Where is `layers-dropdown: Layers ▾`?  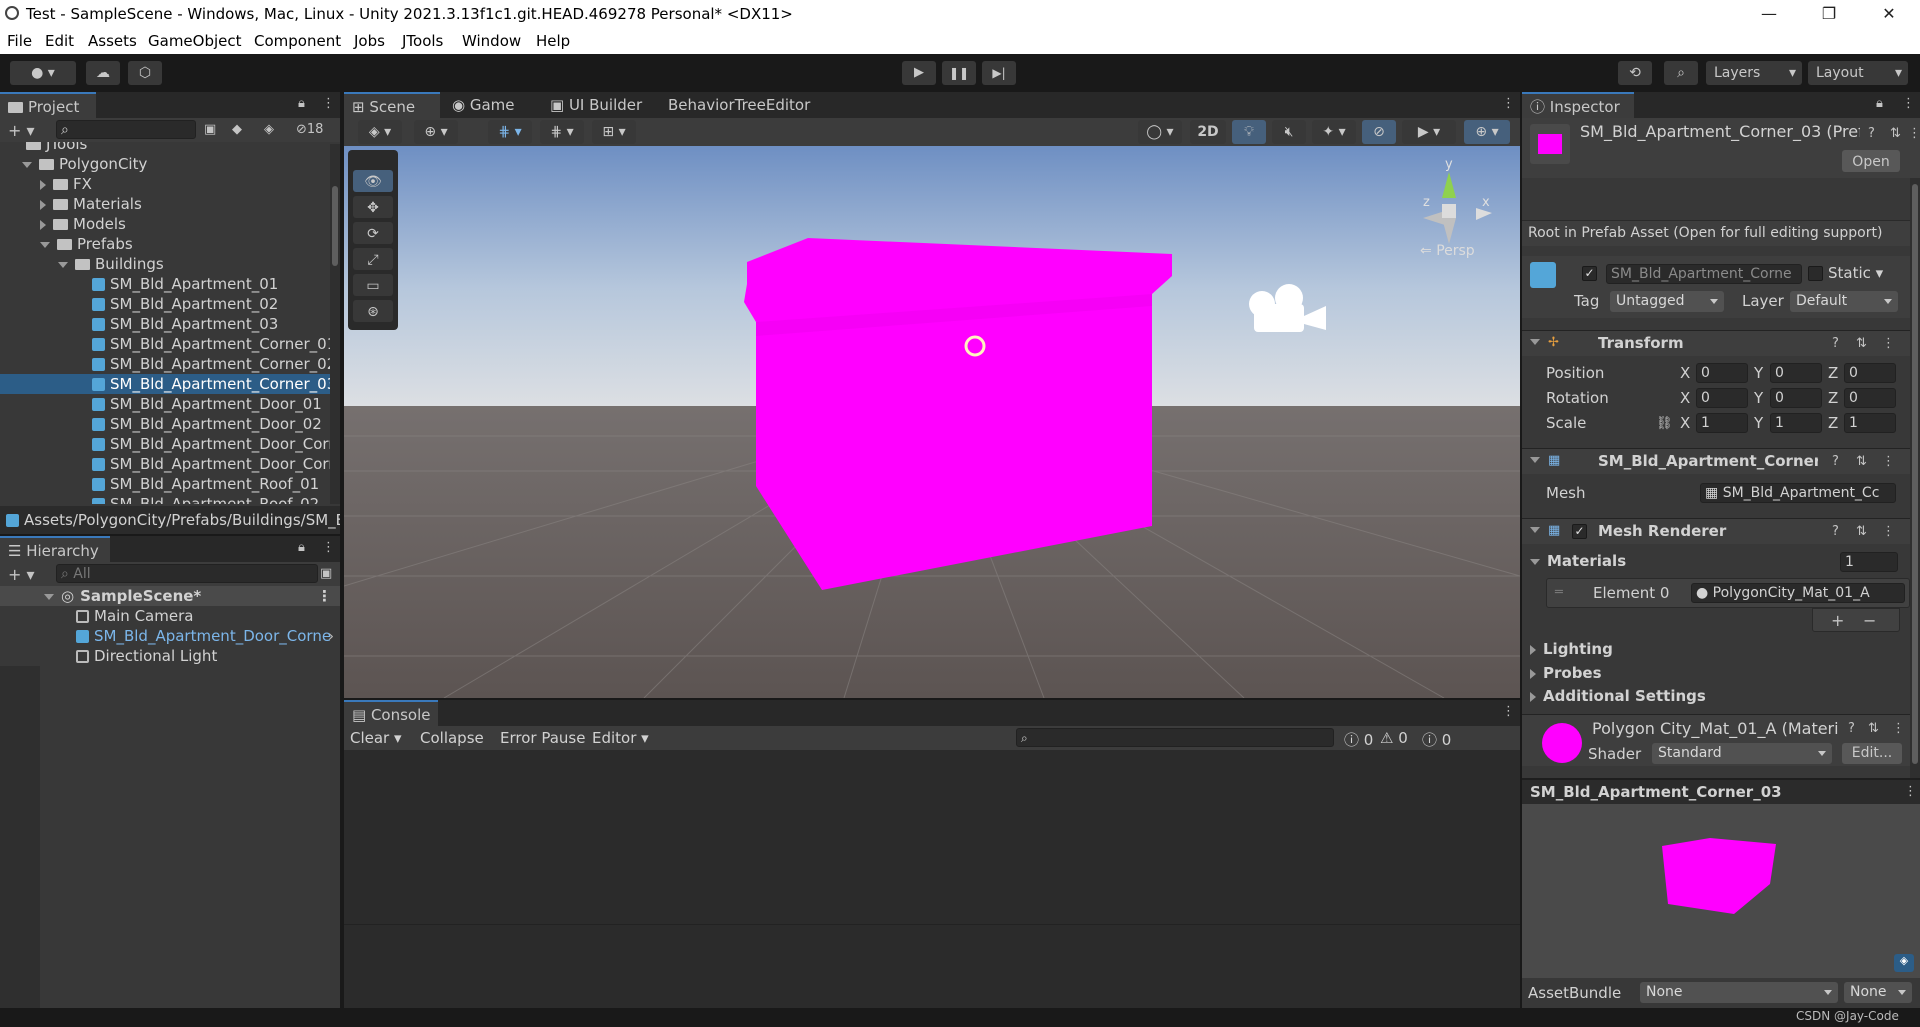
layers-dropdown: Layers ▾ is located at coordinates (1754, 73).